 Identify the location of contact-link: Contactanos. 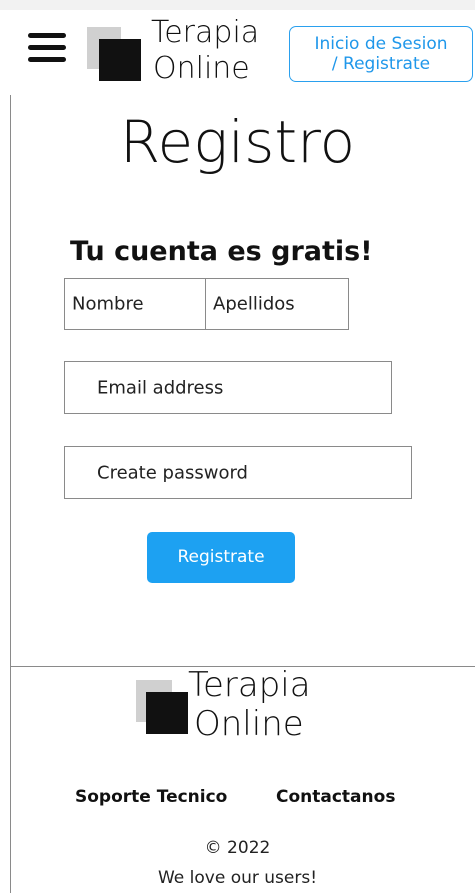
(335, 797).